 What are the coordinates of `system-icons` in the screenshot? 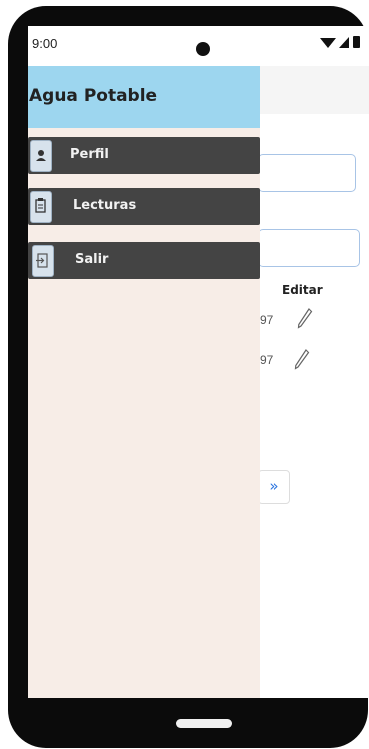 It's located at (344, 44).